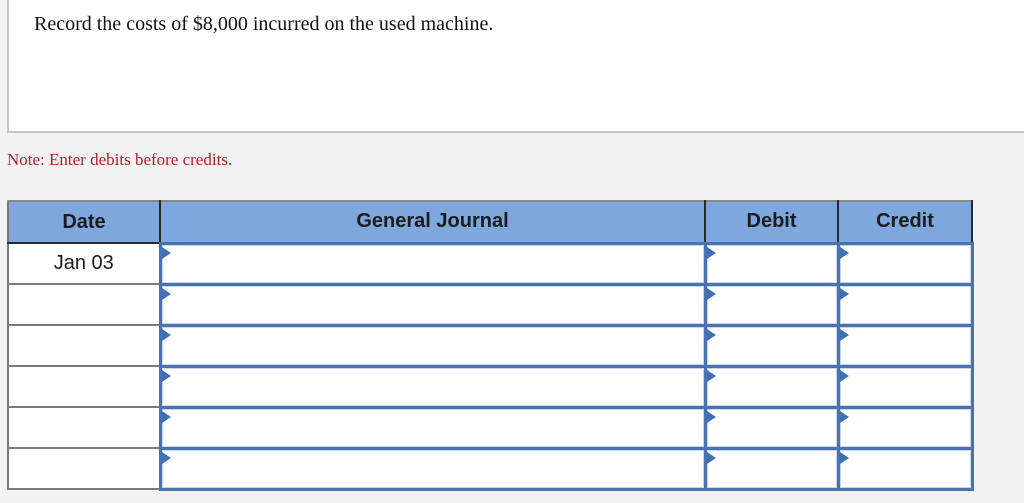 The width and height of the screenshot is (1024, 503). What do you see at coordinates (905, 222) in the screenshot?
I see `header-credit: Credit` at bounding box center [905, 222].